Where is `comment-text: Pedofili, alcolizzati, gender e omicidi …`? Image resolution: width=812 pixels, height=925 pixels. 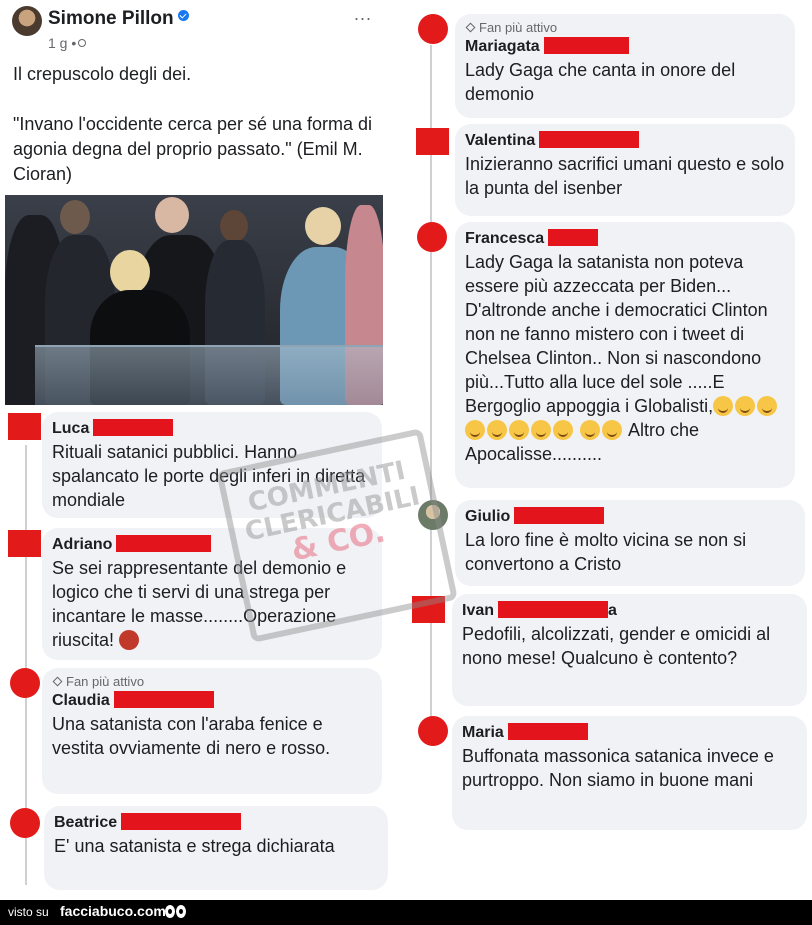
comment-text: Pedofili, alcolizzati, gender e omicidi … is located at coordinates (616, 646).